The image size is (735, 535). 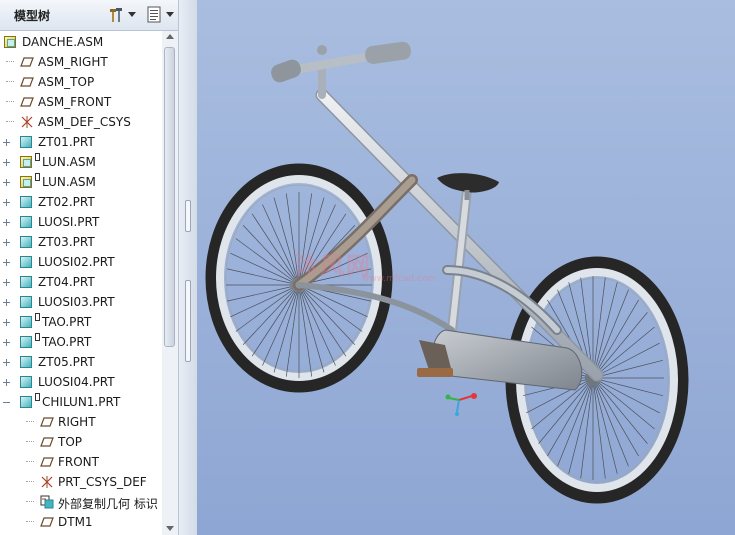 What do you see at coordinates (102, 482) in the screenshot?
I see `tree-item-label: PRT_CSYS_DEF` at bounding box center [102, 482].